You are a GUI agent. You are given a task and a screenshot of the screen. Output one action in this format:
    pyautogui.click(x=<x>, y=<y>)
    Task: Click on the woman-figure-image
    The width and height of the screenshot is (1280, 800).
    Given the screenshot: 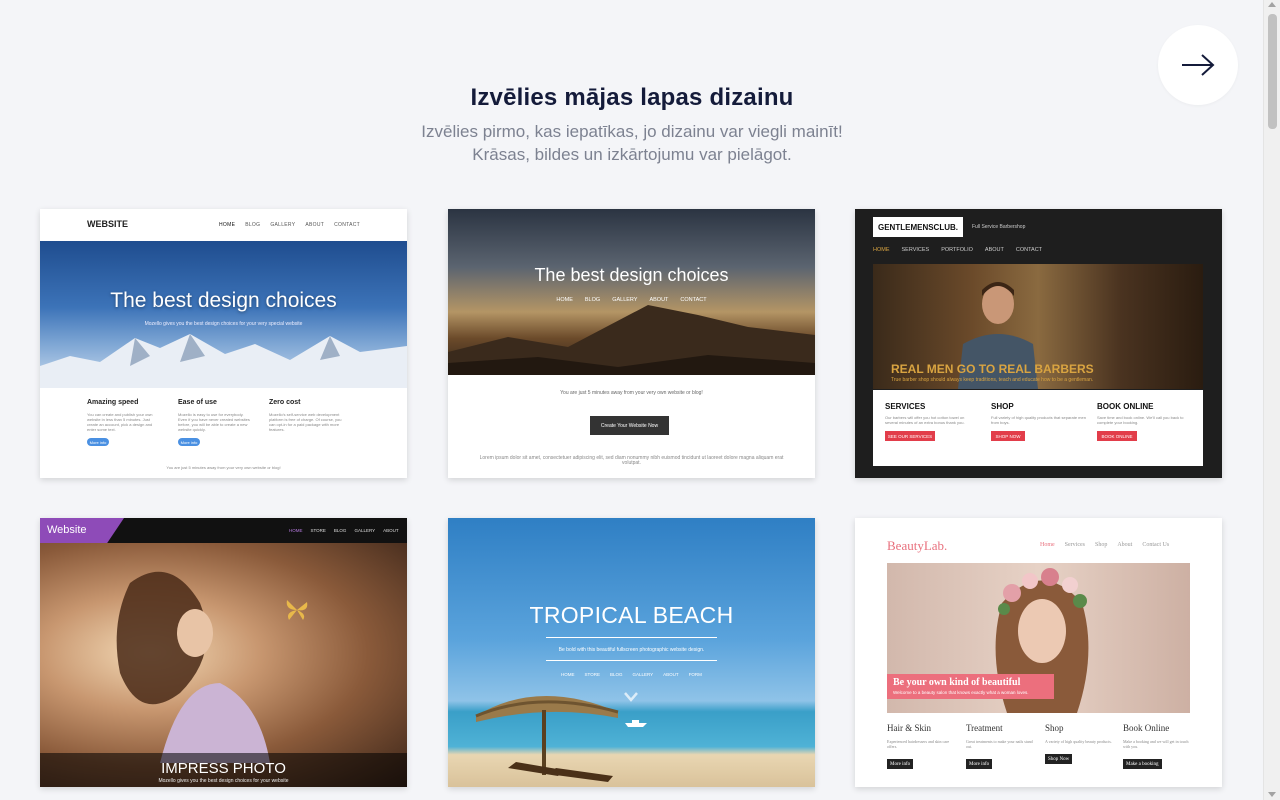 What is the action you would take?
    pyautogui.click(x=193, y=667)
    